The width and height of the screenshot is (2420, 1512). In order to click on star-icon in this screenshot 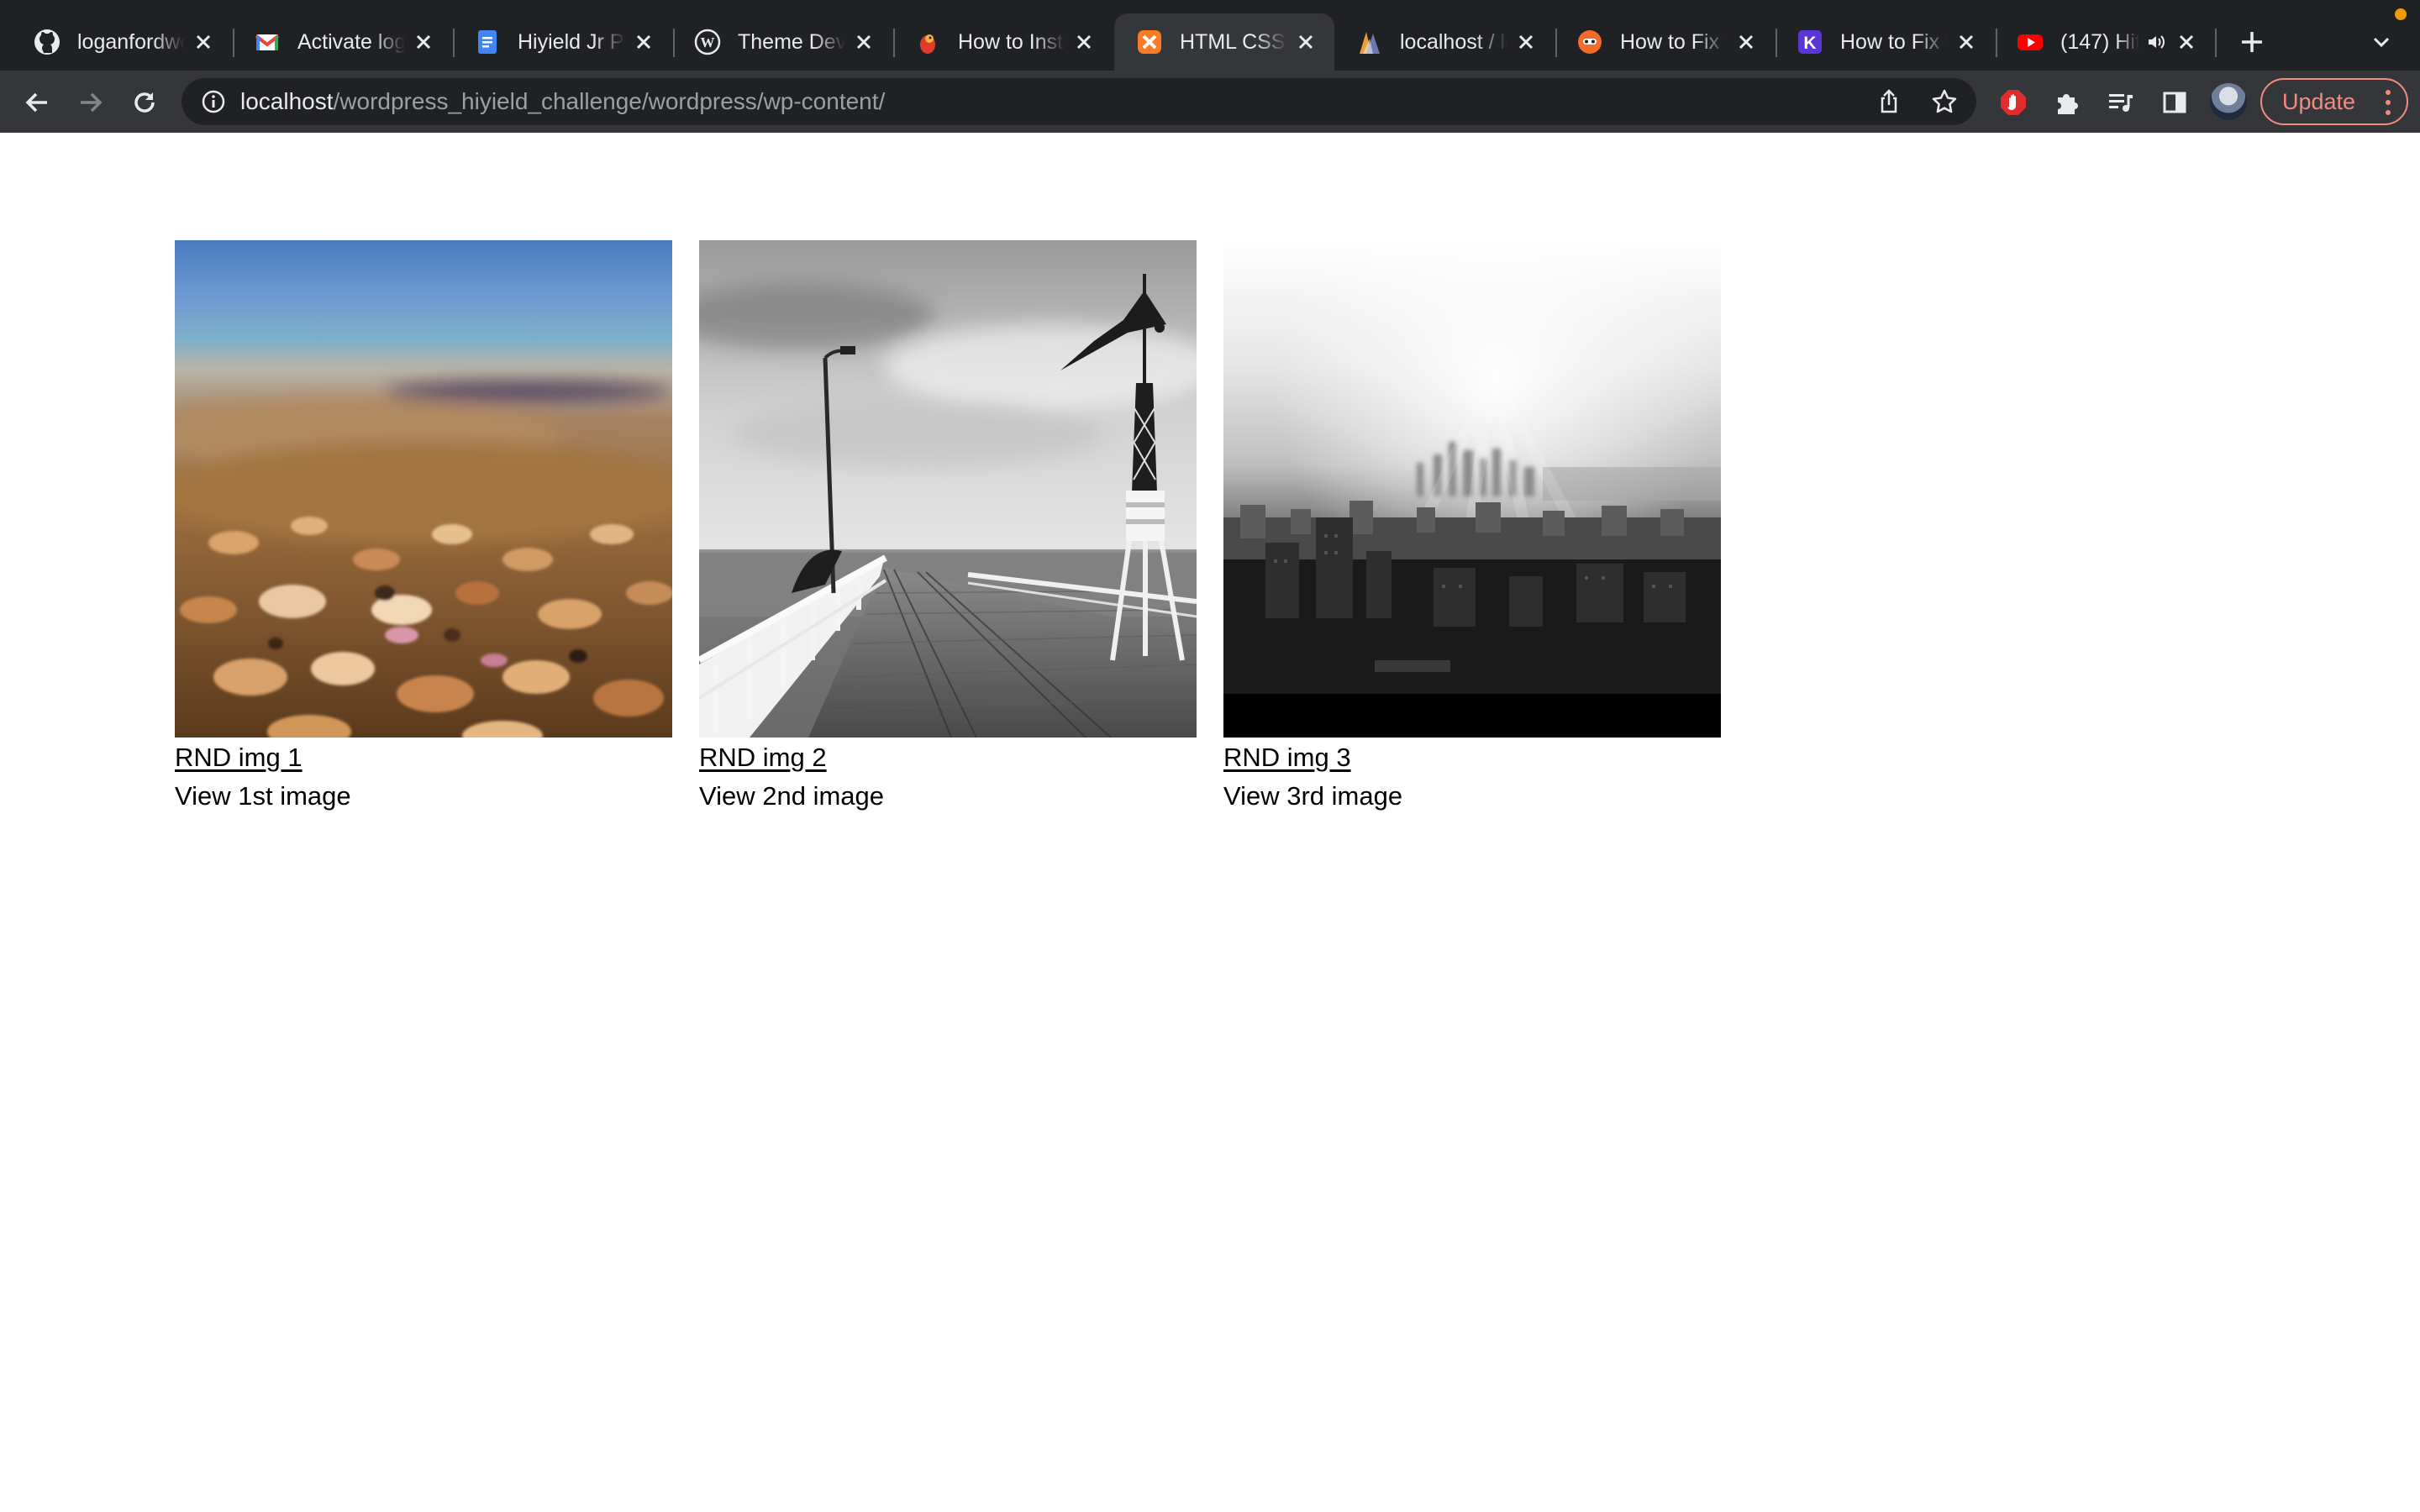, I will do `click(1944, 102)`.